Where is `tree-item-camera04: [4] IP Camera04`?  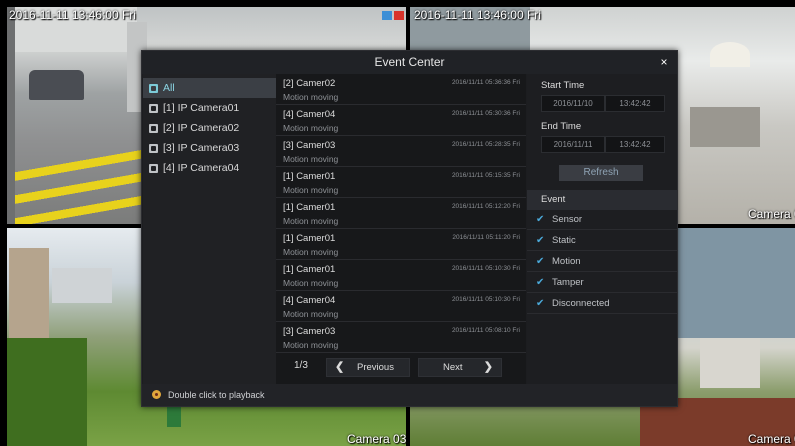
tree-item-camera04: [4] IP Camera04 is located at coordinates (209, 168).